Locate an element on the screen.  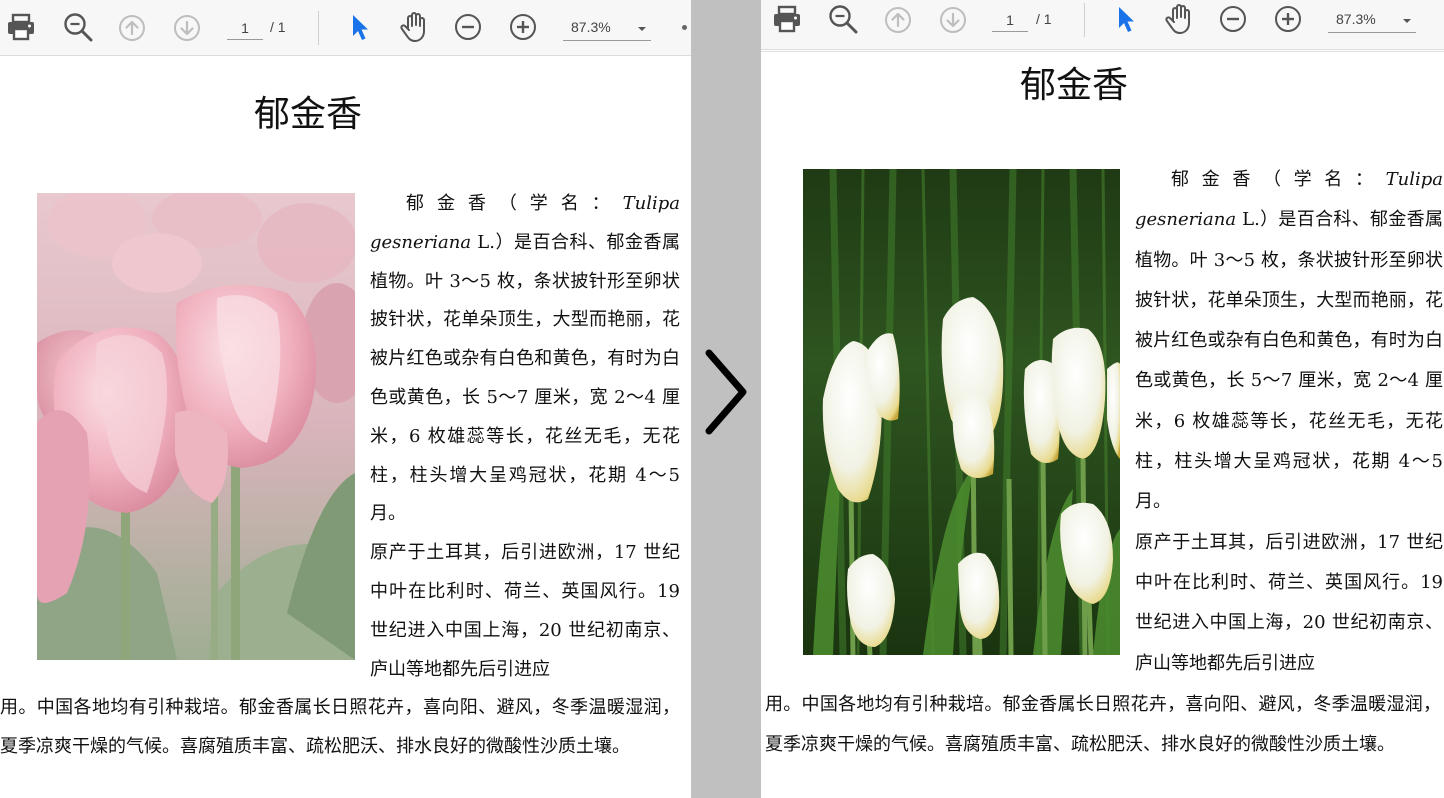
pink-tulips-photo is located at coordinates (196, 426).